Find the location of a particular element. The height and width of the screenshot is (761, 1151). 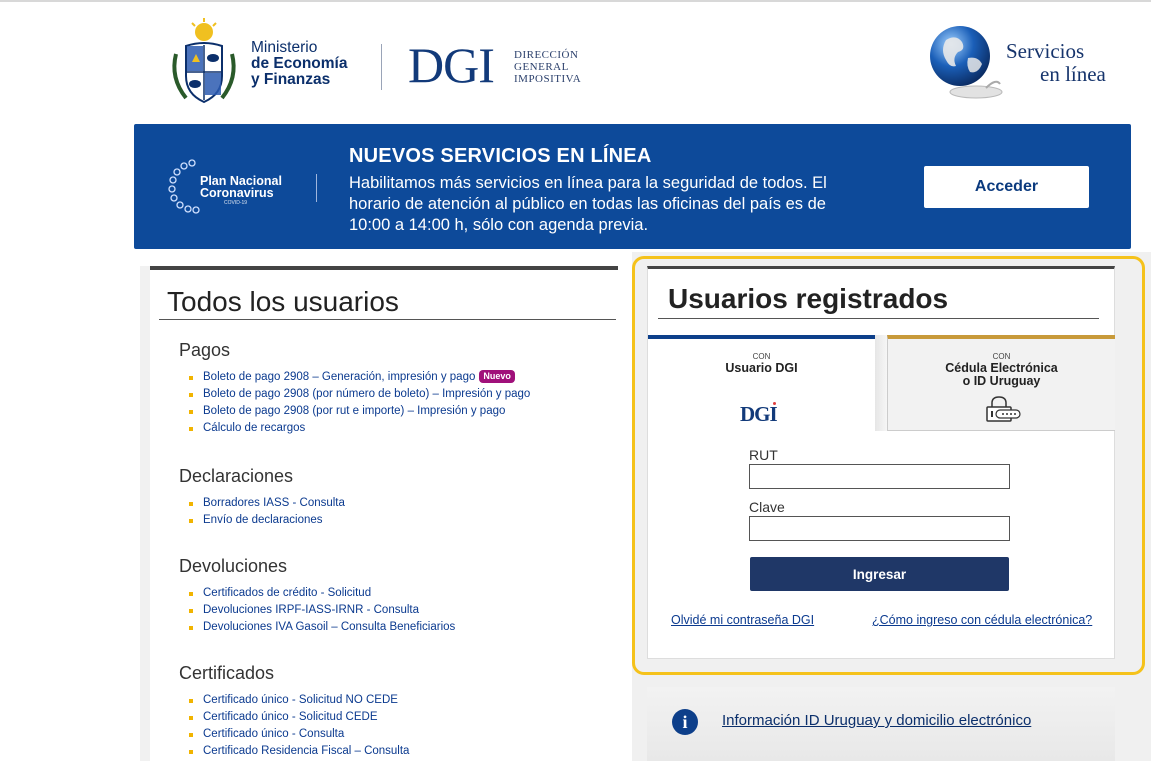

list-item: Certificado único - Solicitud NO CEDE is located at coordinates (298, 700).